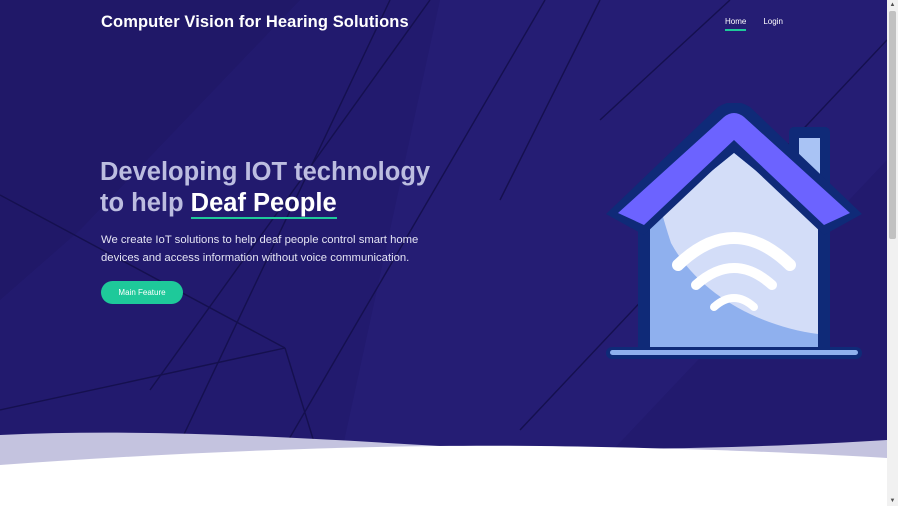  What do you see at coordinates (443, 469) in the screenshot?
I see `hero-bottom-wave` at bounding box center [443, 469].